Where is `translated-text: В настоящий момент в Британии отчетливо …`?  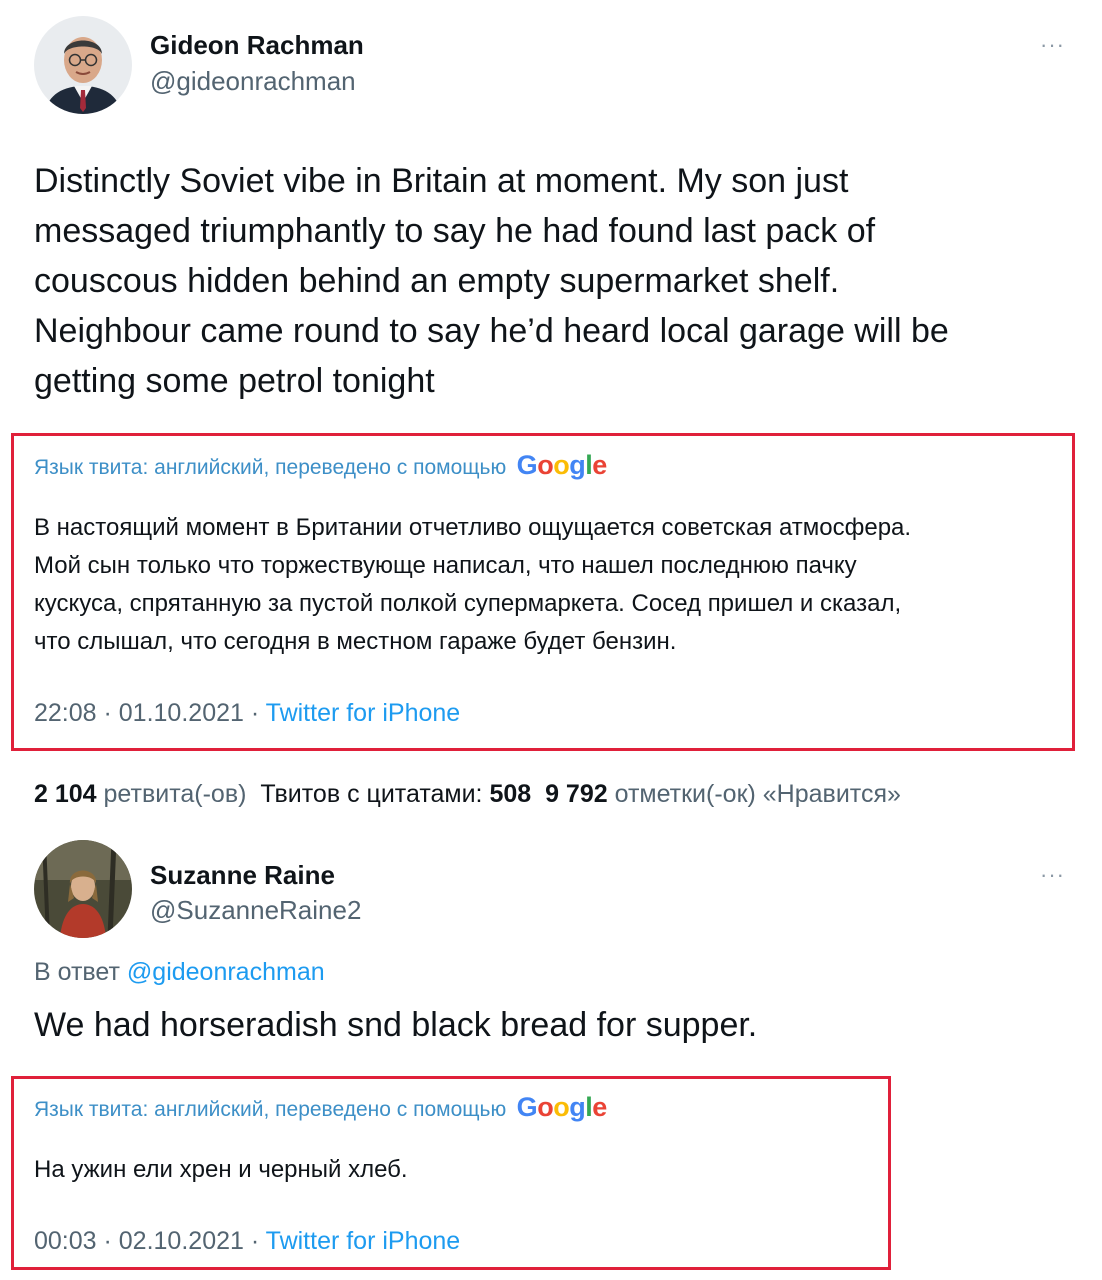
translated-text: В настоящий момент в Британии отчетливо … is located at coordinates (554, 585).